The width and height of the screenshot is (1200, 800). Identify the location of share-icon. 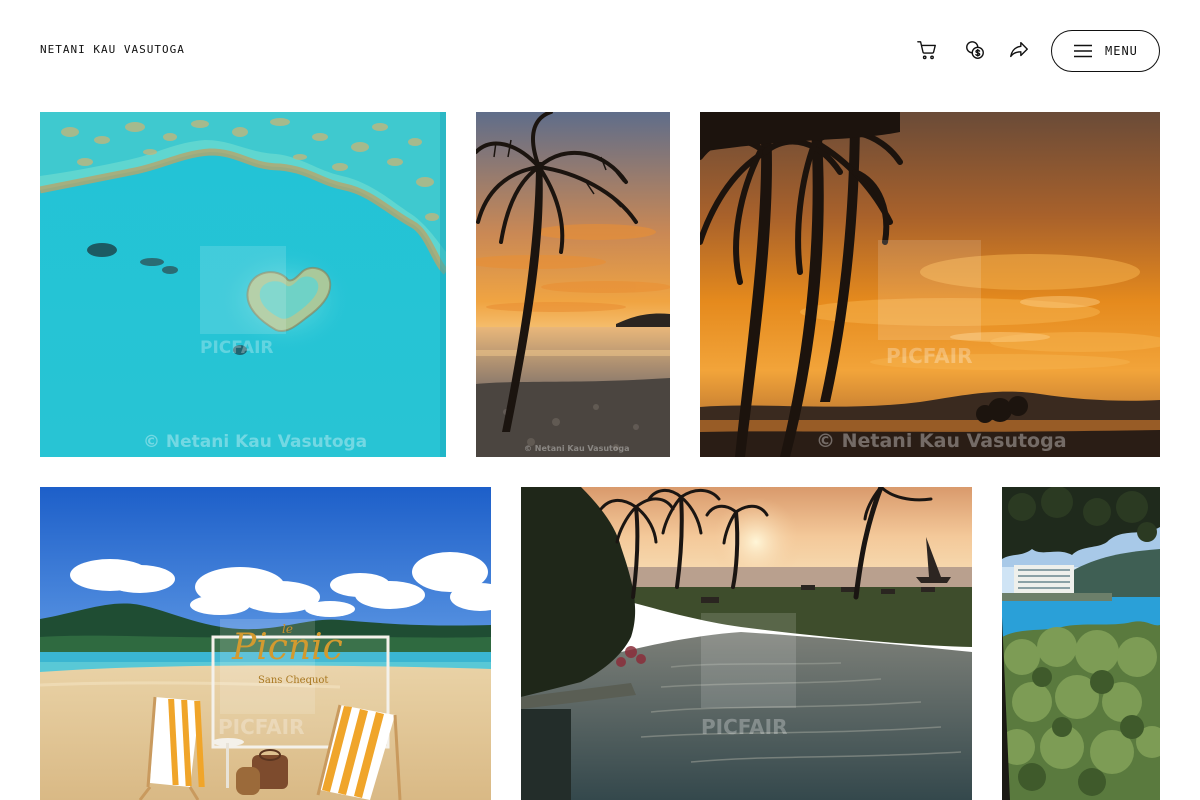
(1019, 49).